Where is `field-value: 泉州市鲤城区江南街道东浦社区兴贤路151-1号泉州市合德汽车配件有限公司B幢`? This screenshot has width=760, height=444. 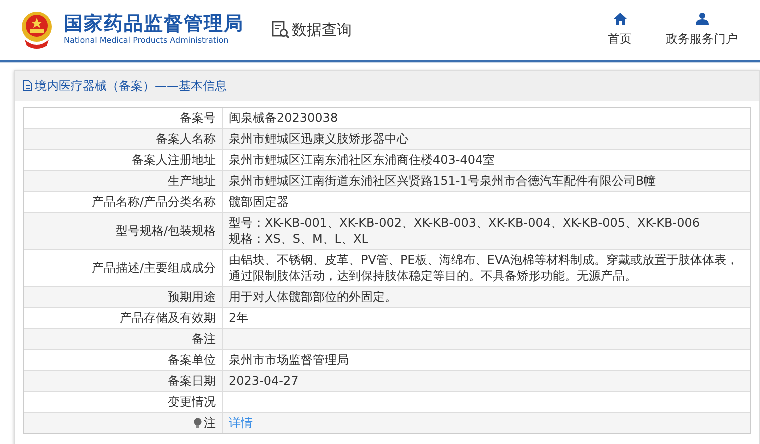
field-value: 泉州市鲤城区江南街道东浦社区兴贤路151-1号泉州市合德汽车配件有限公司B幢 is located at coordinates (443, 181).